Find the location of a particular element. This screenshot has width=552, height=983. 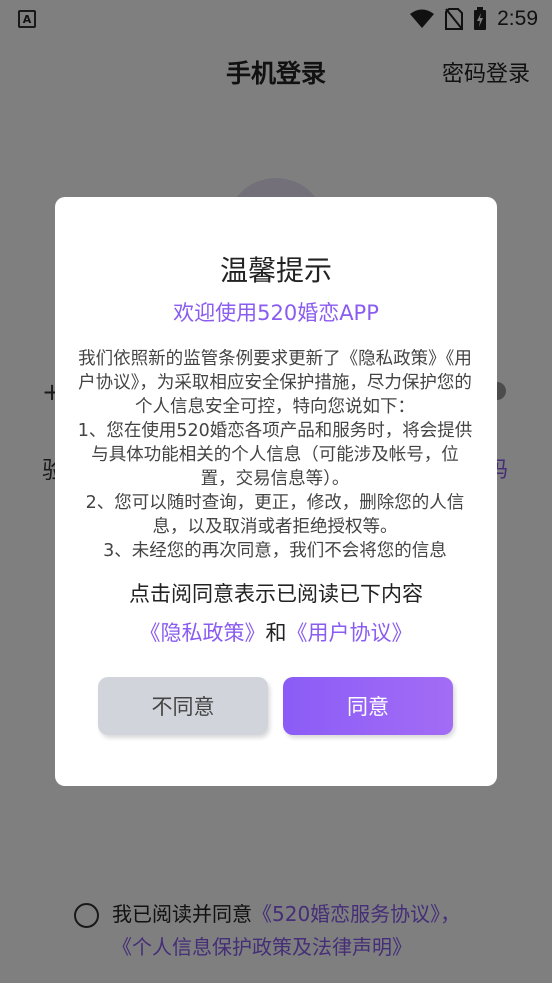

dialog-title: 温馨提示 is located at coordinates (275, 270).